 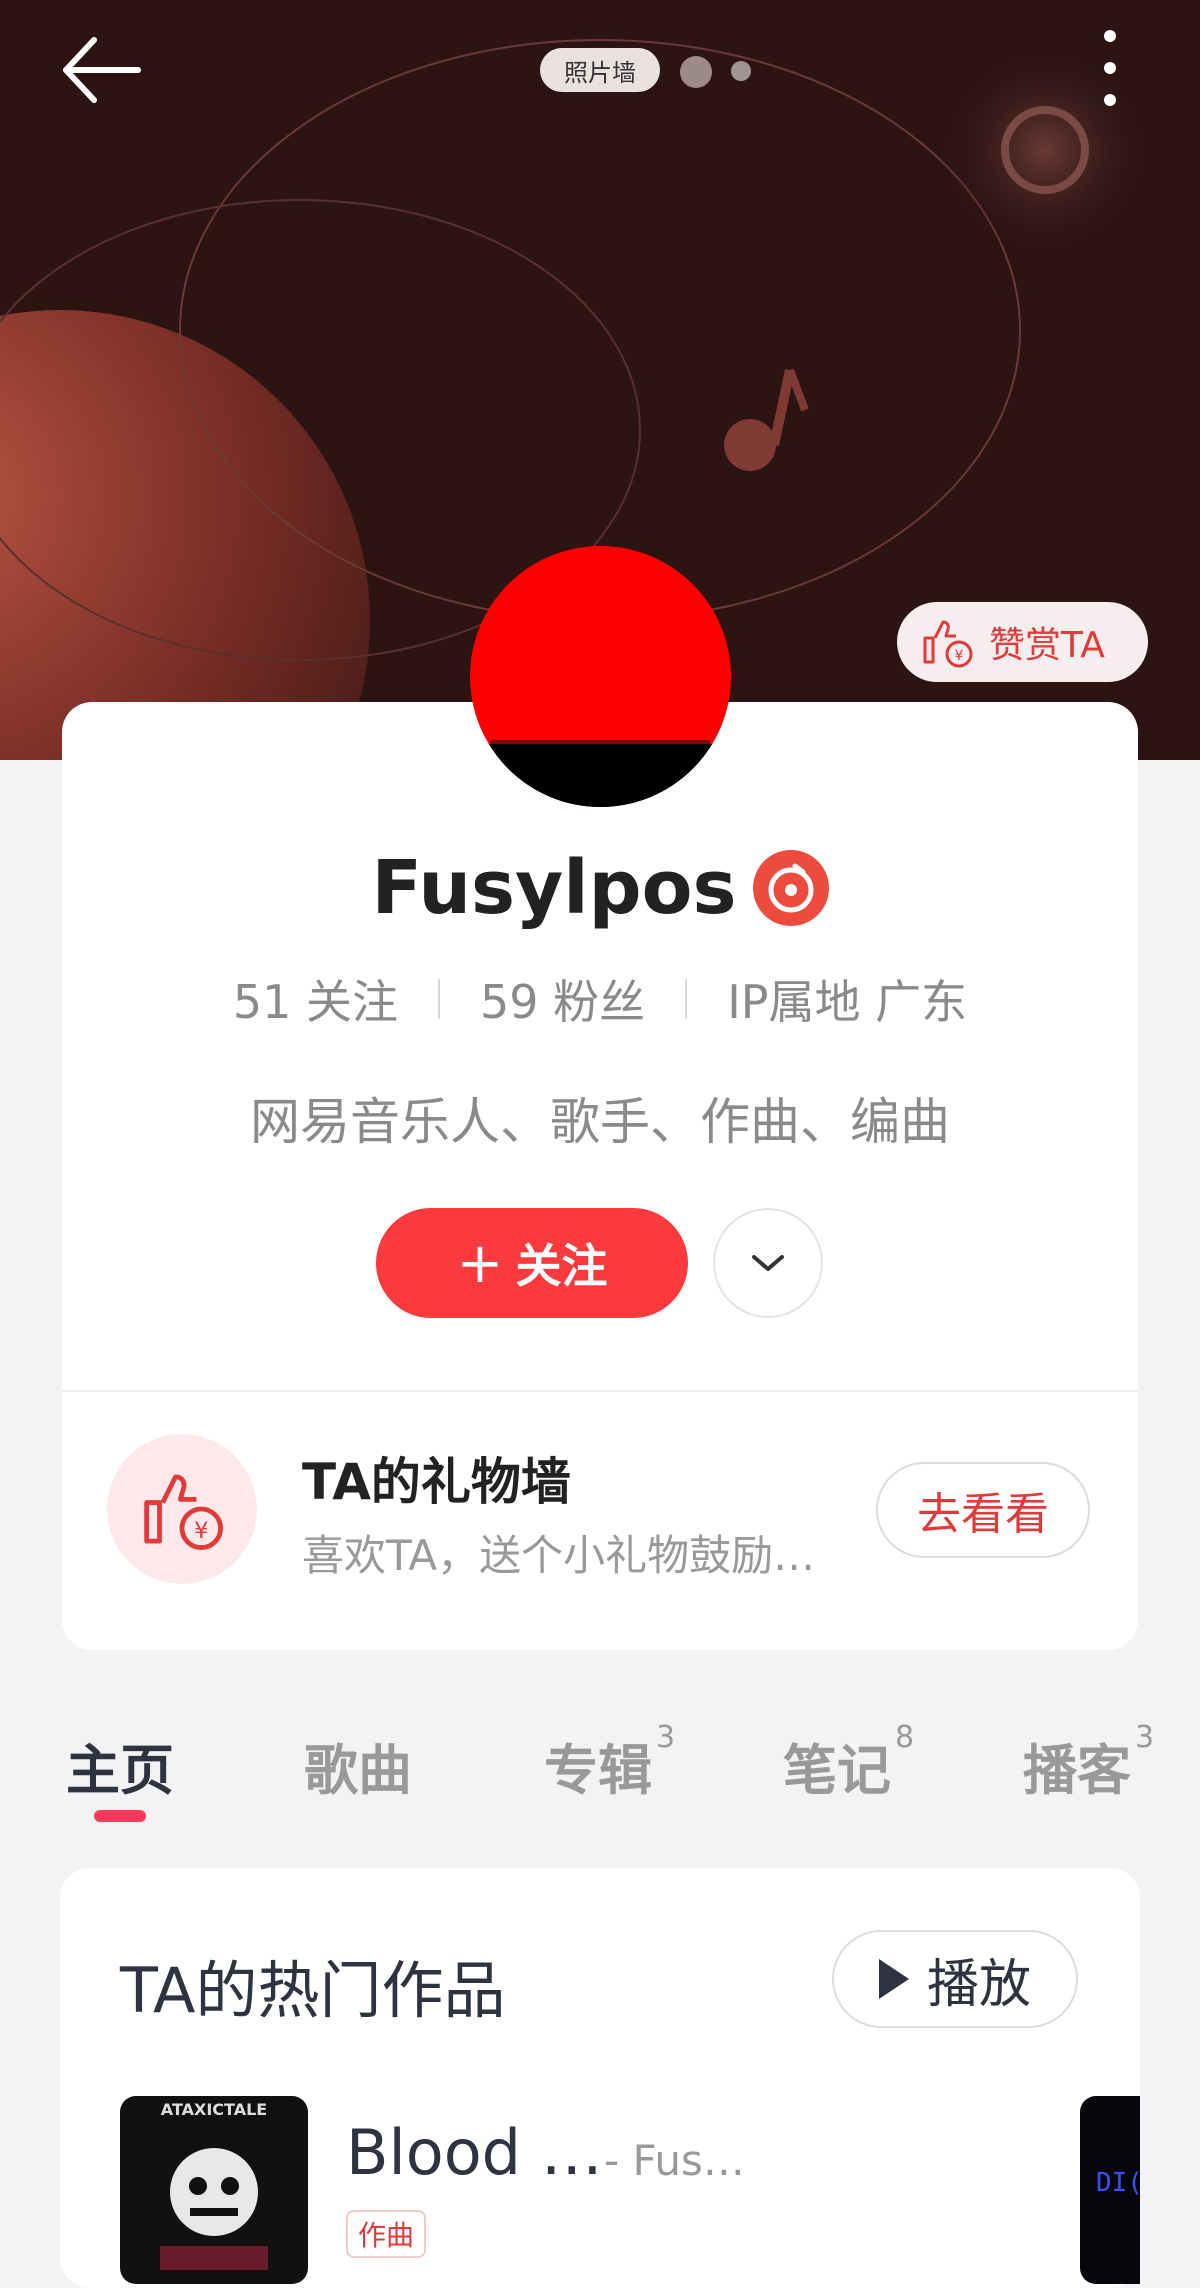 What do you see at coordinates (905, 1737) in the screenshot?
I see `tab-count: 8` at bounding box center [905, 1737].